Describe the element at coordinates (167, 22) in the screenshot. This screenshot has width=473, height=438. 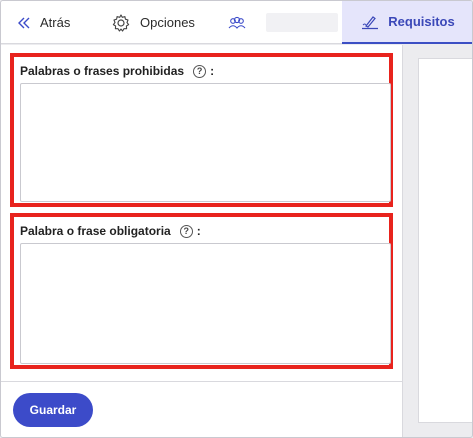
I see `options-label: Opciones` at that location.